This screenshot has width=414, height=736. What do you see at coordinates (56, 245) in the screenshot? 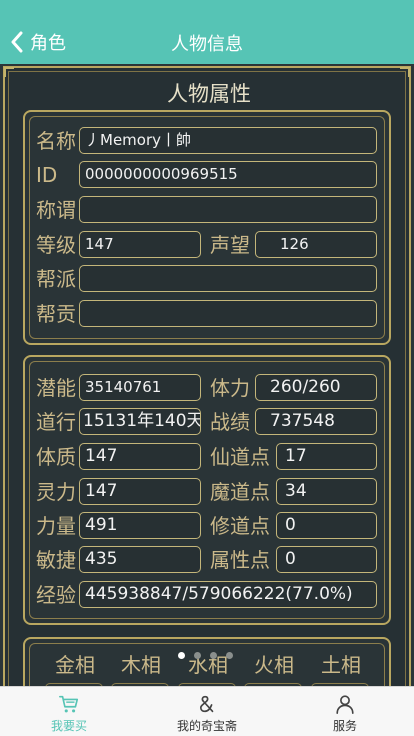
I see `level-label: 等级` at bounding box center [56, 245].